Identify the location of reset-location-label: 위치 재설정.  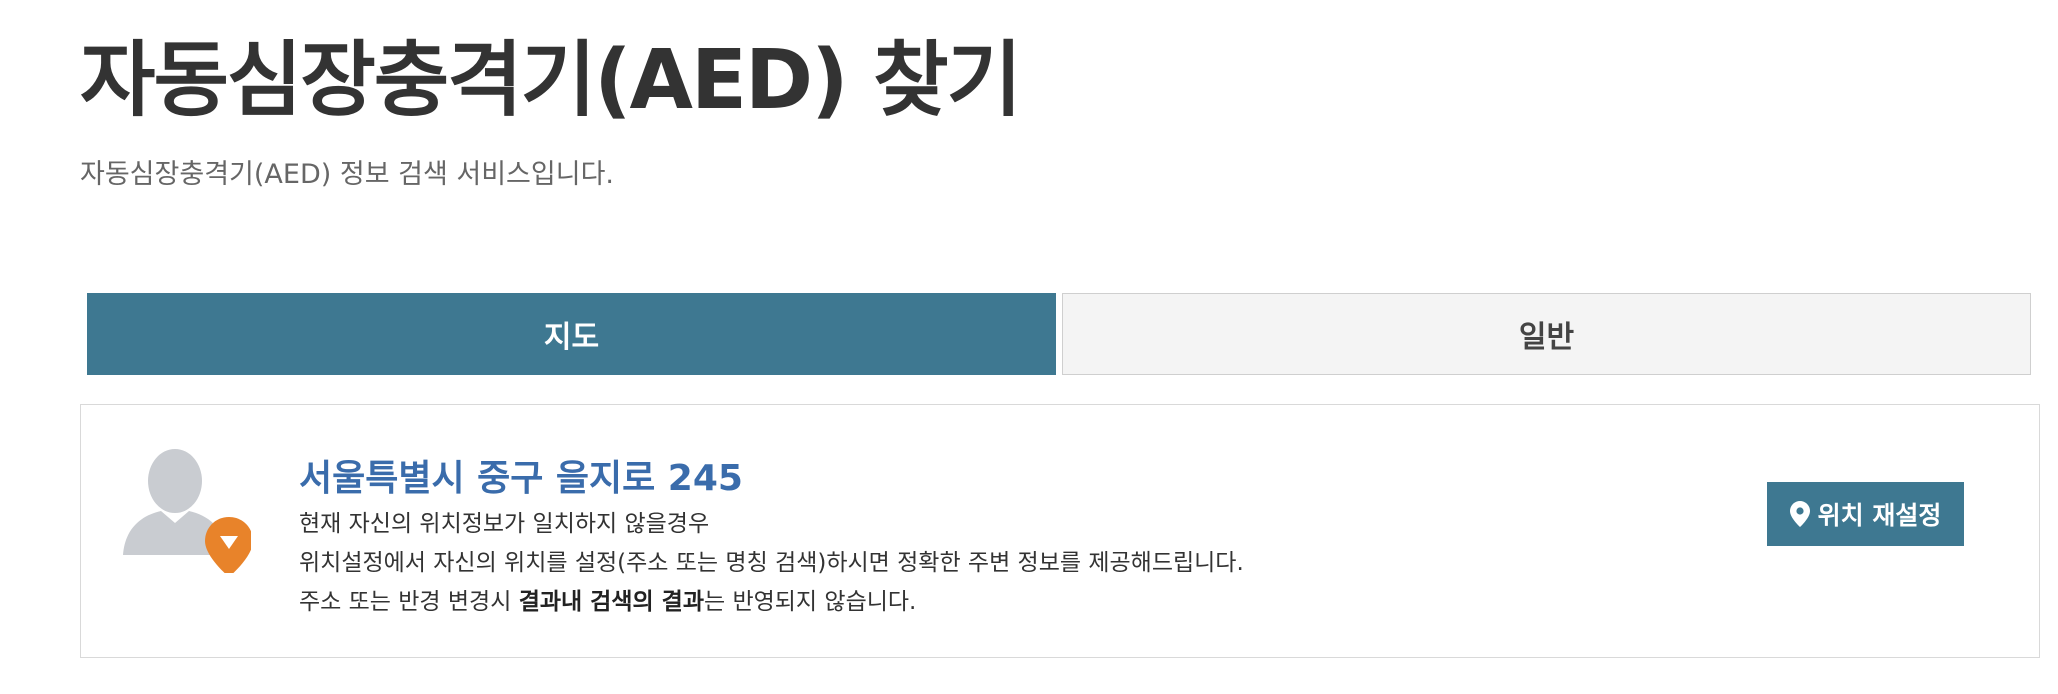
(1879, 515).